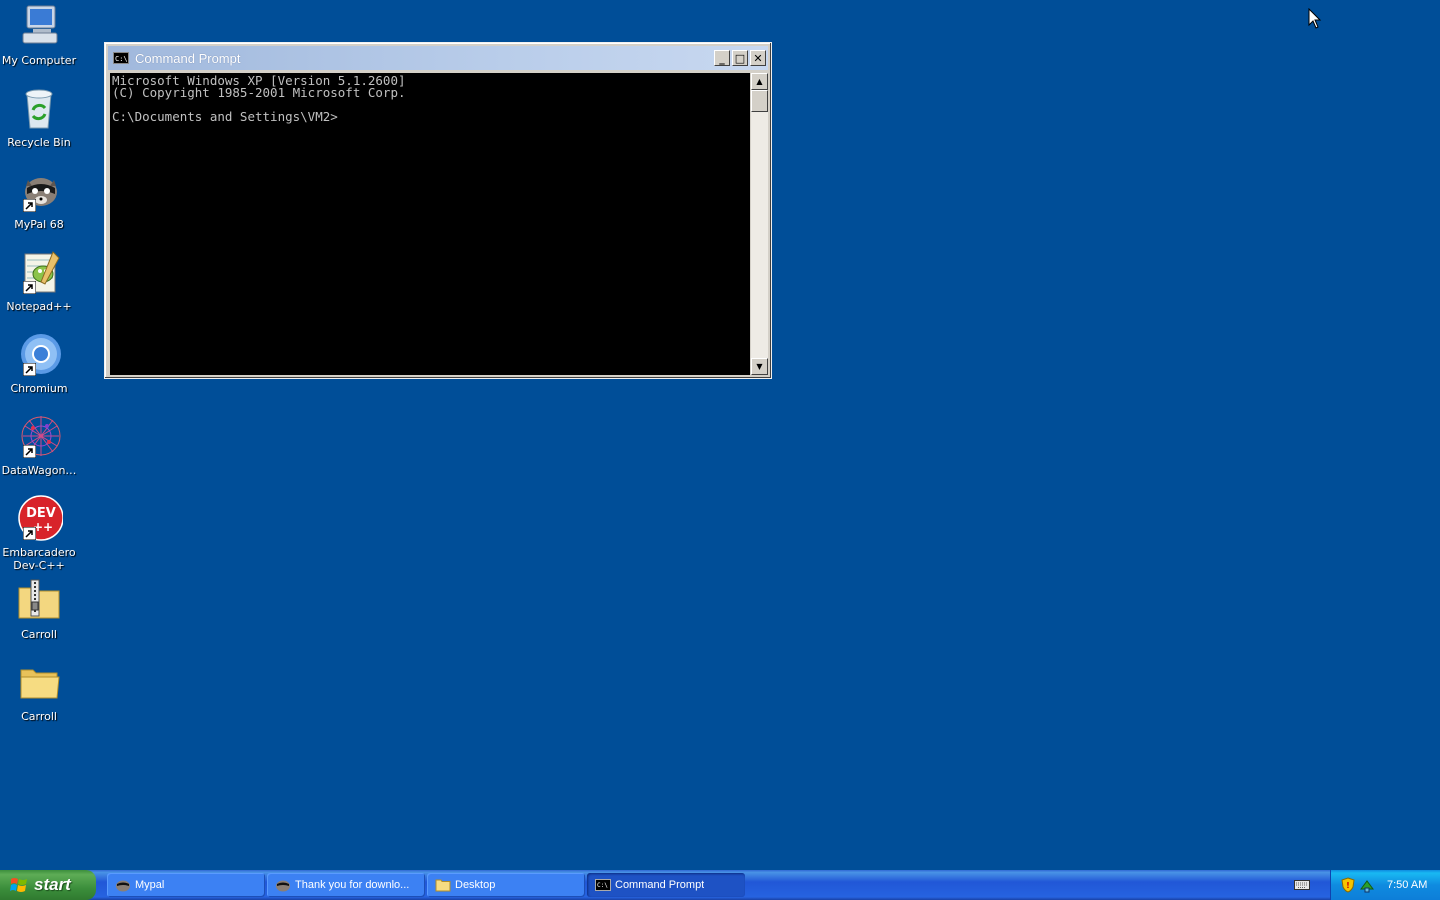 This screenshot has width=1440, height=900. What do you see at coordinates (506, 885) in the screenshot?
I see `taskbar-item-desktop: Desktop` at bounding box center [506, 885].